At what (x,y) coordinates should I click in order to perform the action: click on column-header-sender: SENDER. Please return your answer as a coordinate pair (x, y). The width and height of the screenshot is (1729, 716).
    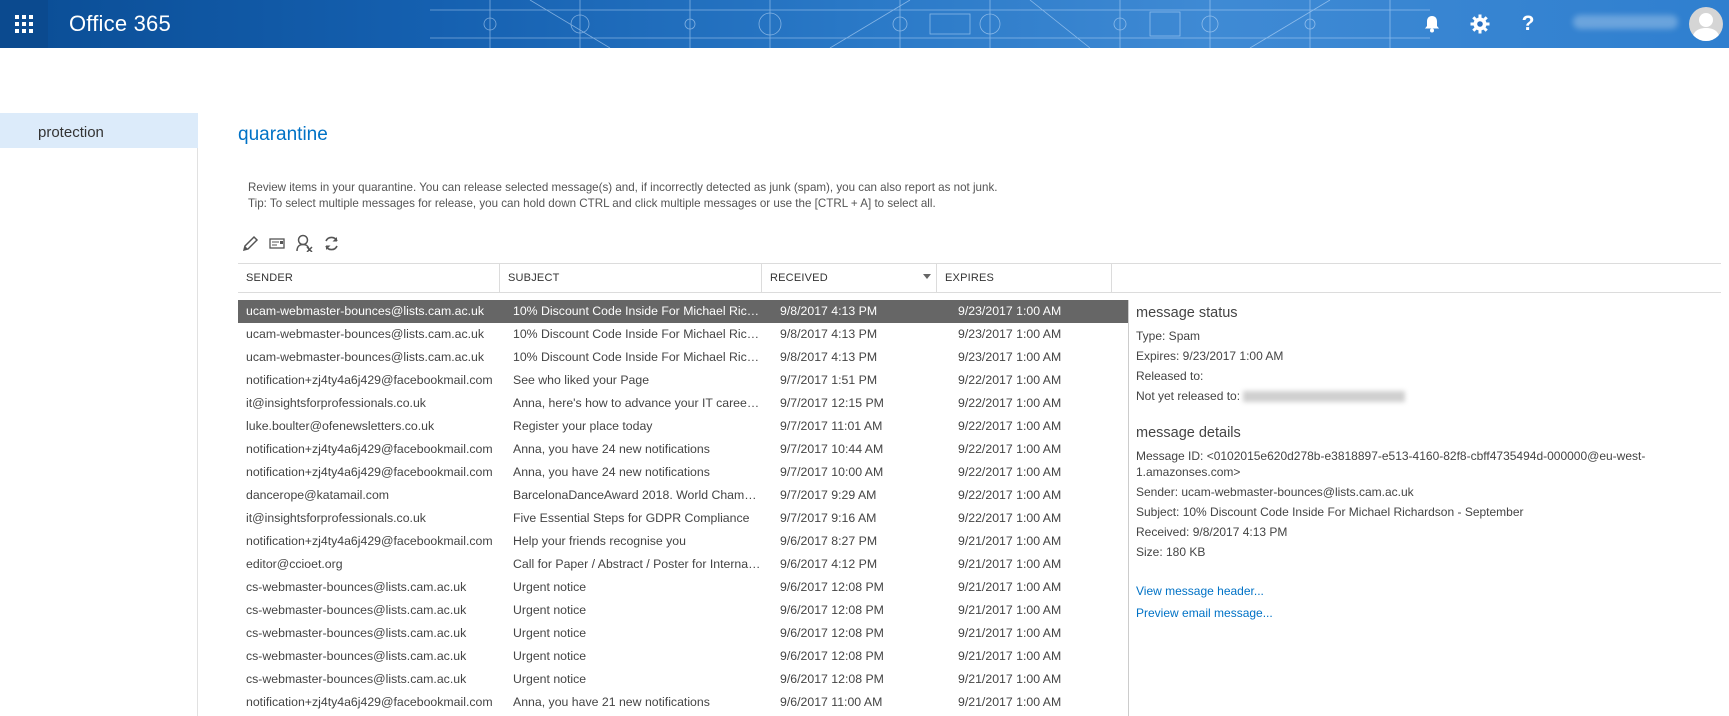
    Looking at the image, I should click on (369, 278).